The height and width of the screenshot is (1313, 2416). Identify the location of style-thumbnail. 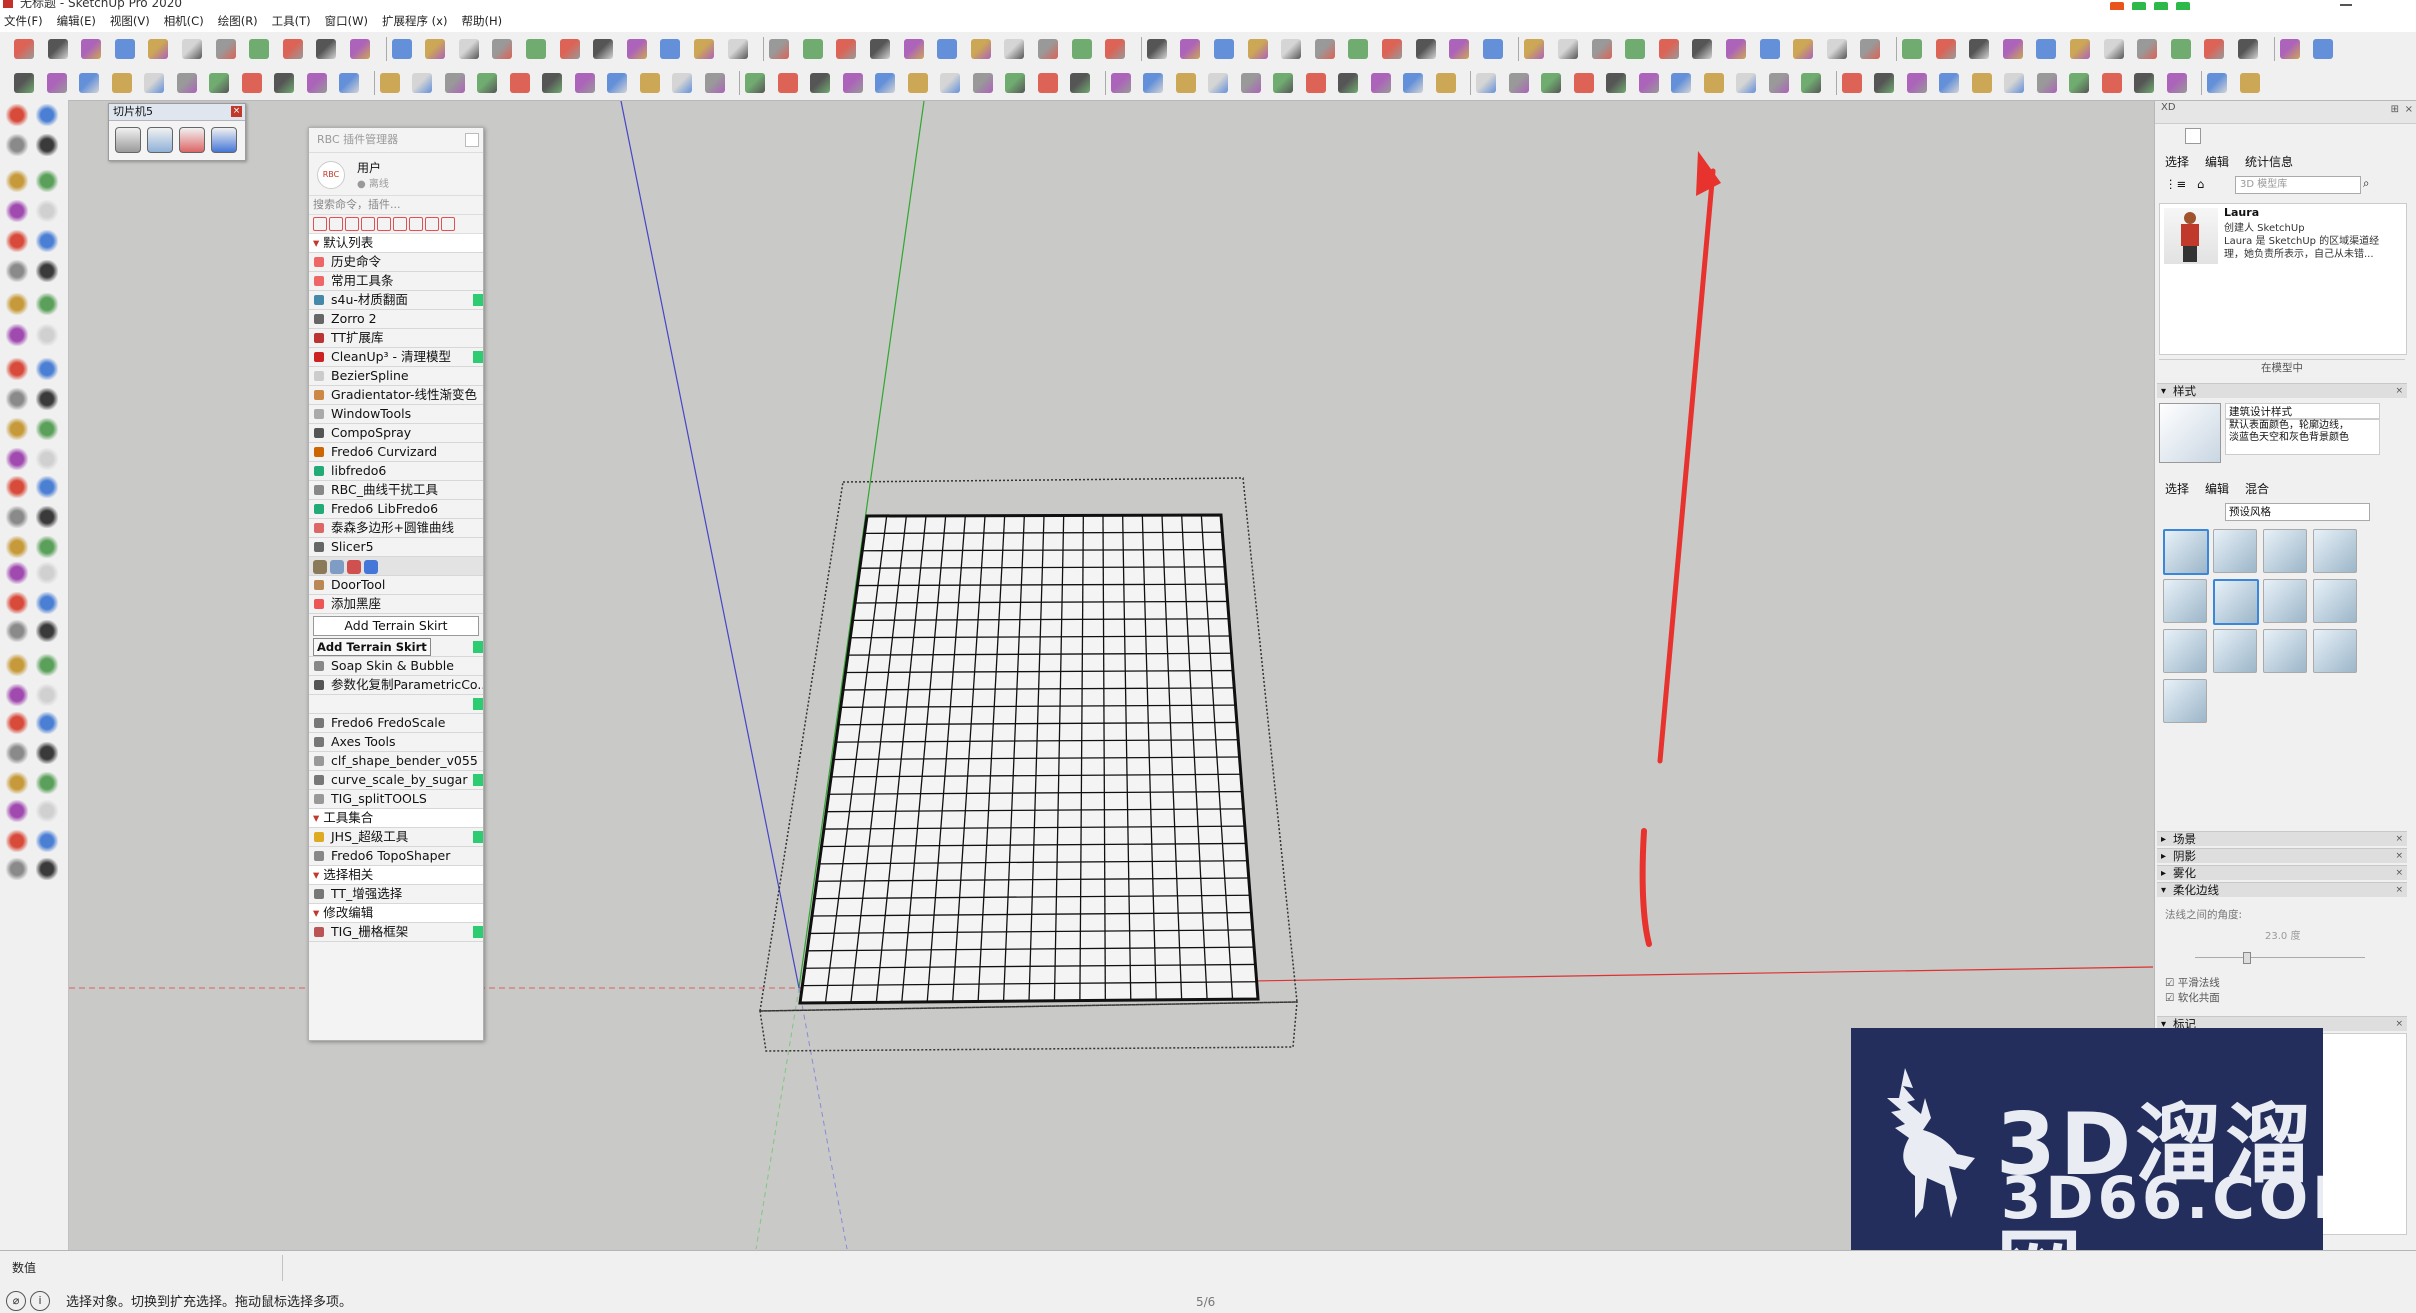
(2190, 433).